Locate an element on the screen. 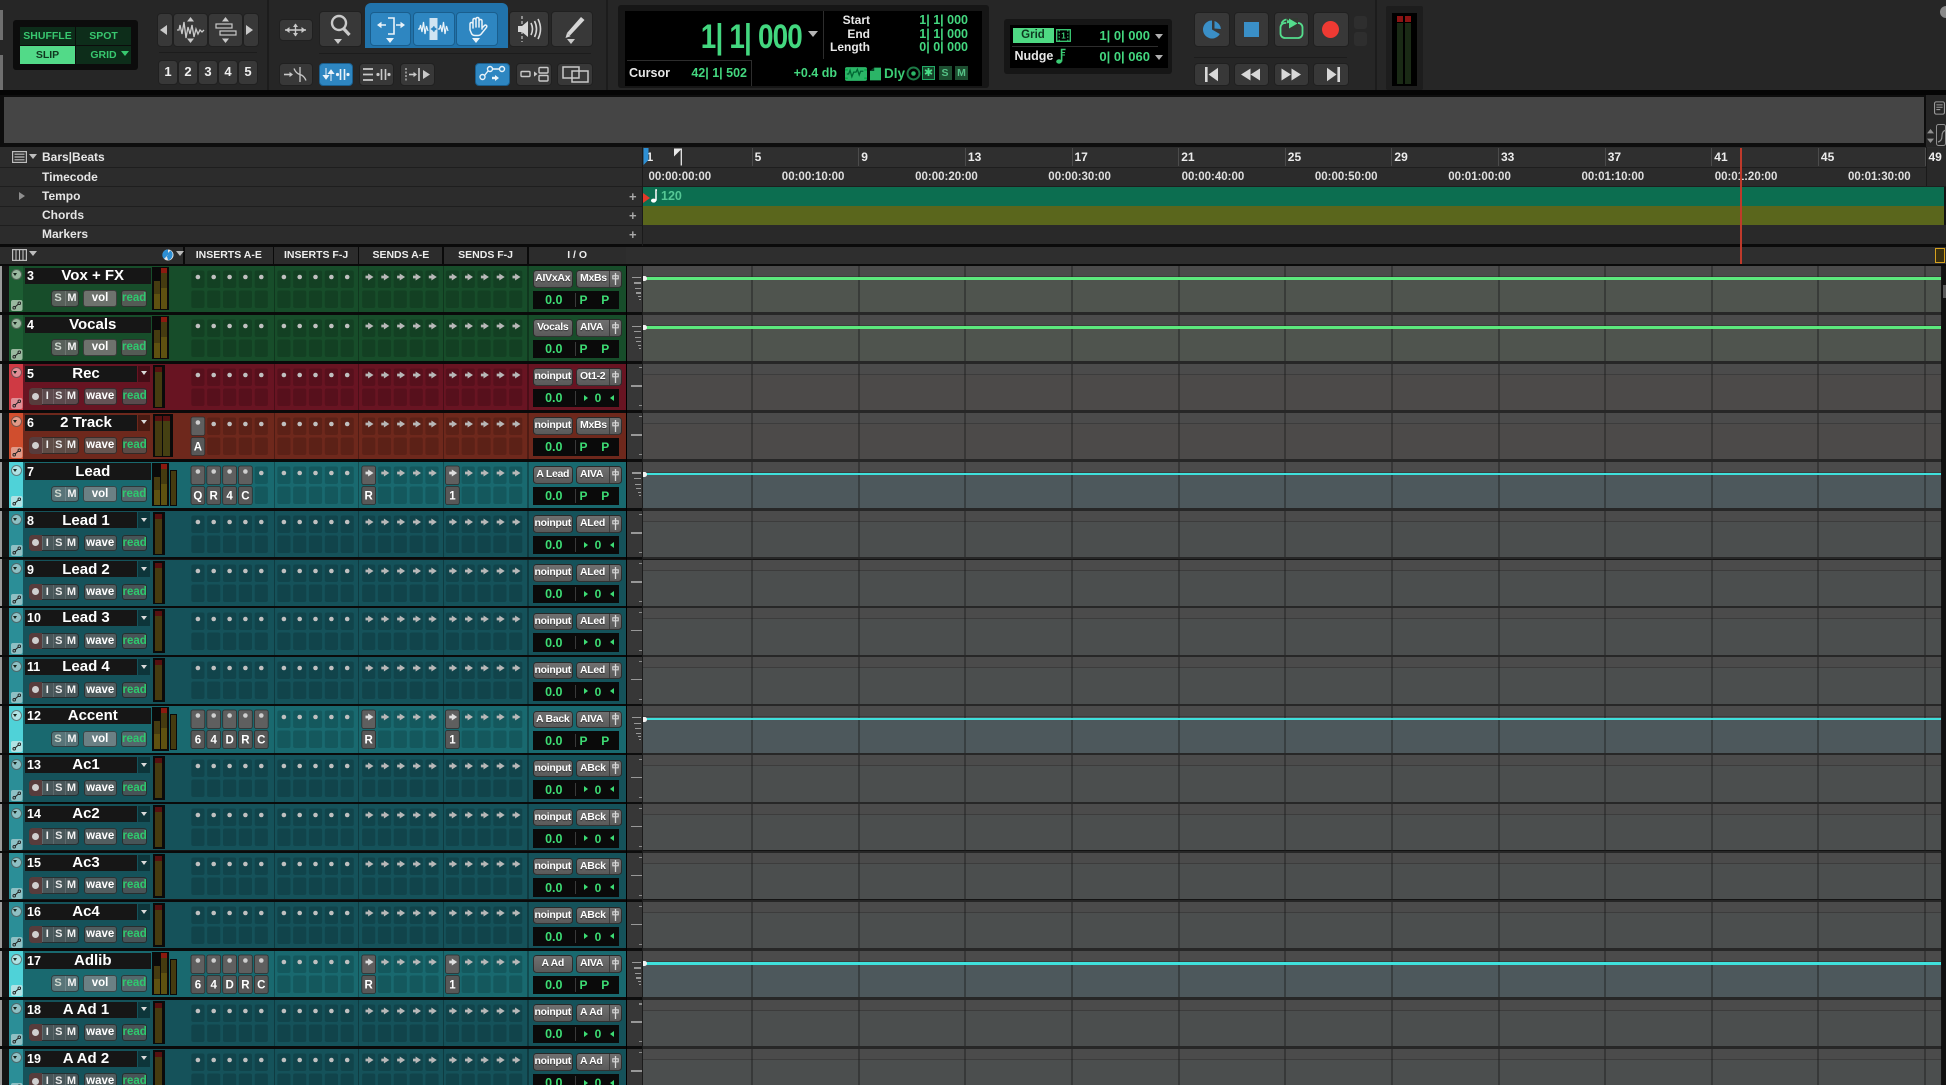 The height and width of the screenshot is (1085, 1946). svg-text: Q is located at coordinates (197, 496).